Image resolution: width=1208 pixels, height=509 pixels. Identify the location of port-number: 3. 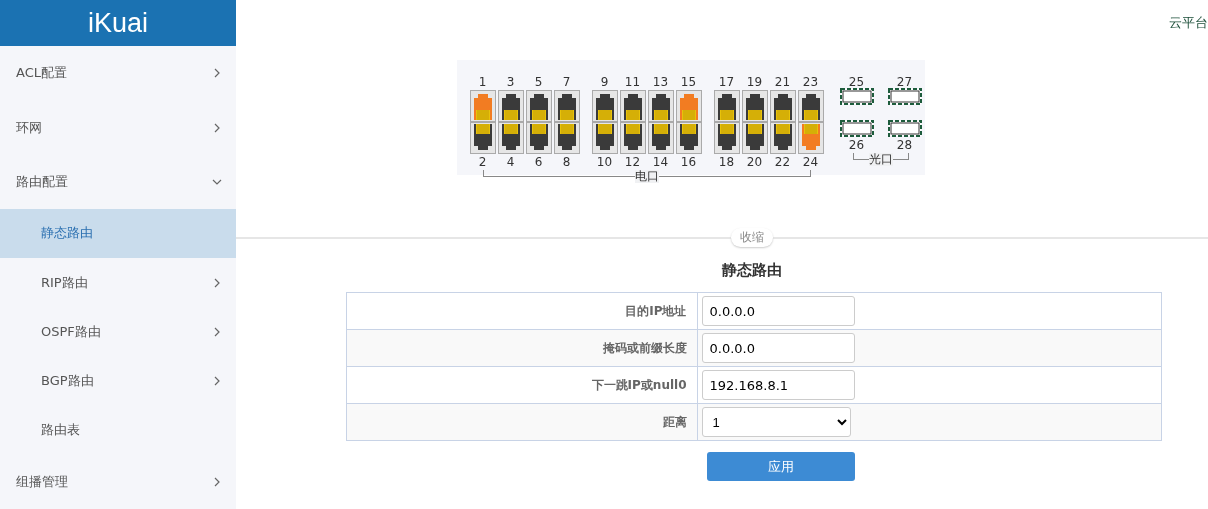
(510, 82).